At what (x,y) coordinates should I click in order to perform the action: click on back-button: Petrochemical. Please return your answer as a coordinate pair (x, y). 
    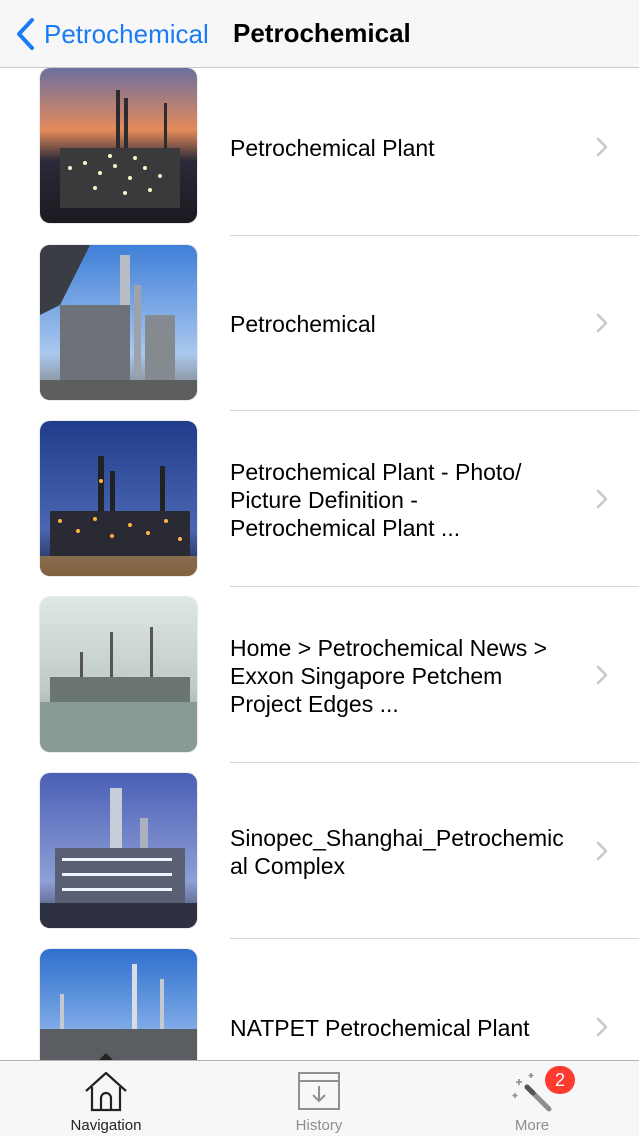
    Looking at the image, I should click on (111, 34).